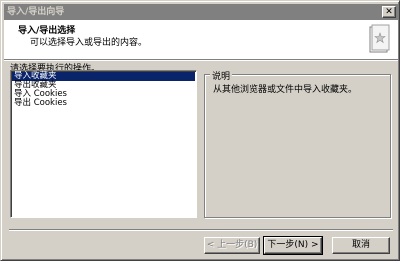  Describe the element at coordinates (201, 39) in the screenshot. I see `wizard-header: 导入/导出选择 可以选择导入或导出的内容。` at that location.